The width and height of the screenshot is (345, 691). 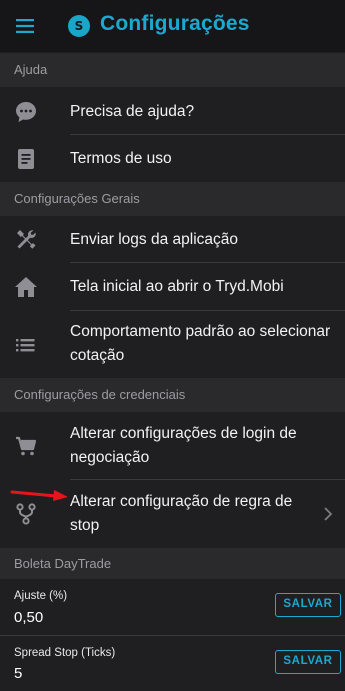 What do you see at coordinates (172, 395) in the screenshot?
I see `section-header-credenciais: Configurações de credenciais` at bounding box center [172, 395].